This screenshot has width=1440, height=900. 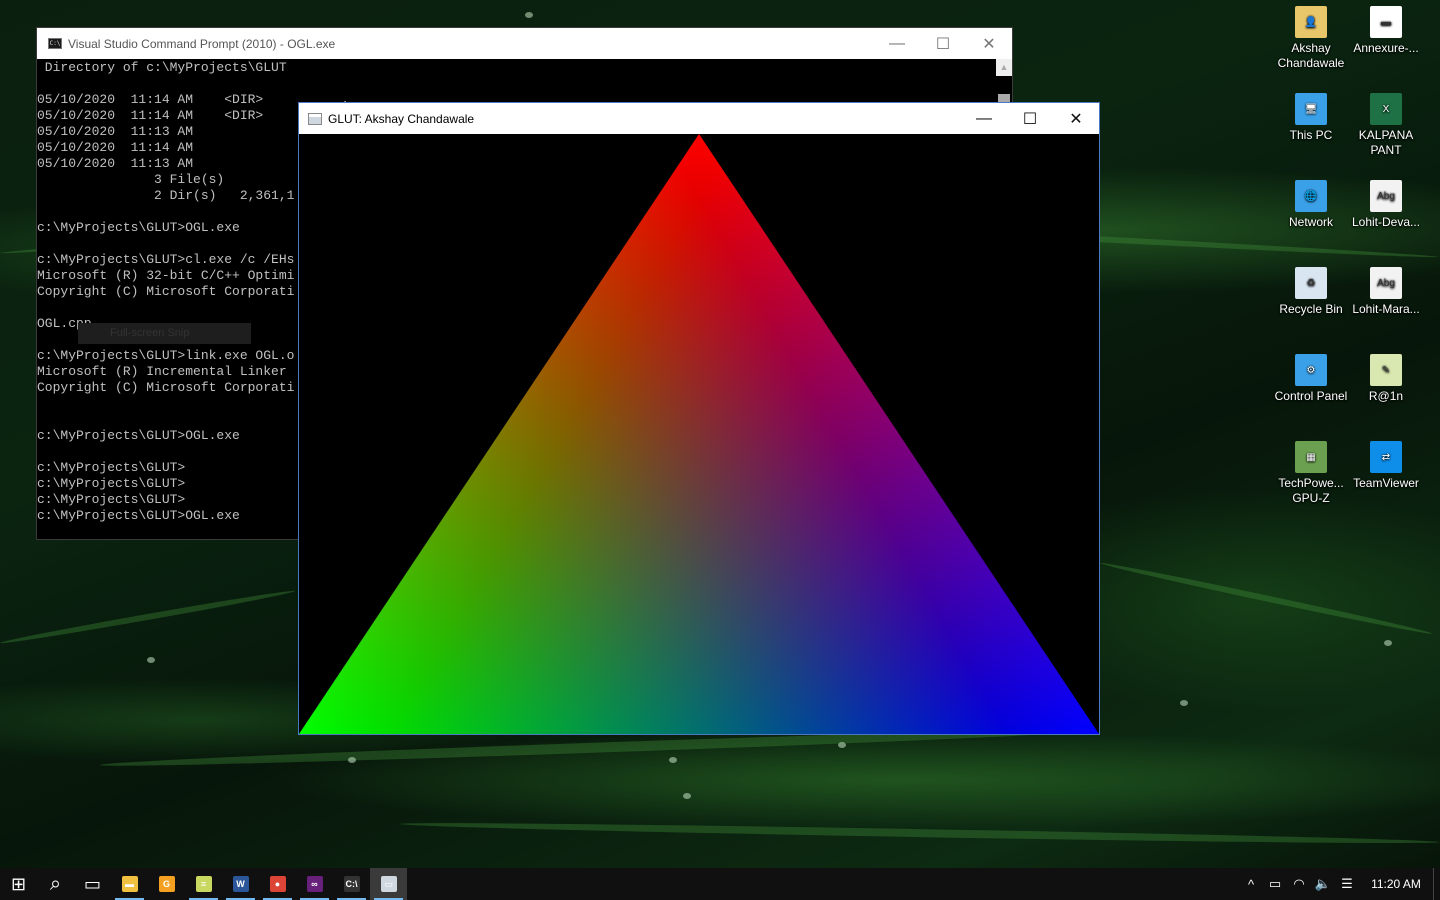 I want to click on taskbar-google-slides-button: G, so click(x=166, y=884).